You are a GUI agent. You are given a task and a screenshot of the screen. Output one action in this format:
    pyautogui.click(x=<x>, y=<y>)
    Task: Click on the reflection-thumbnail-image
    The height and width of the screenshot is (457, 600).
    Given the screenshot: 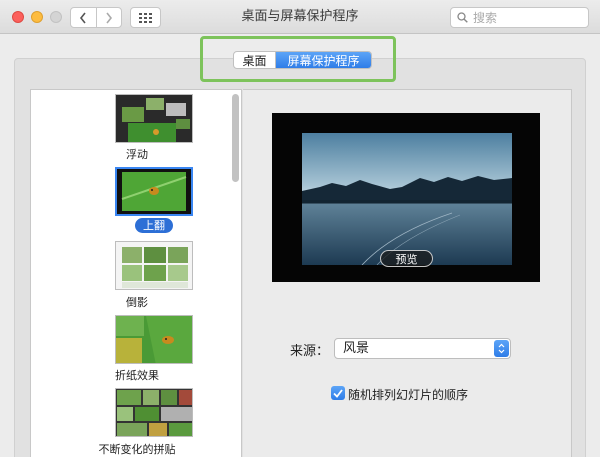 What is the action you would take?
    pyautogui.click(x=154, y=265)
    